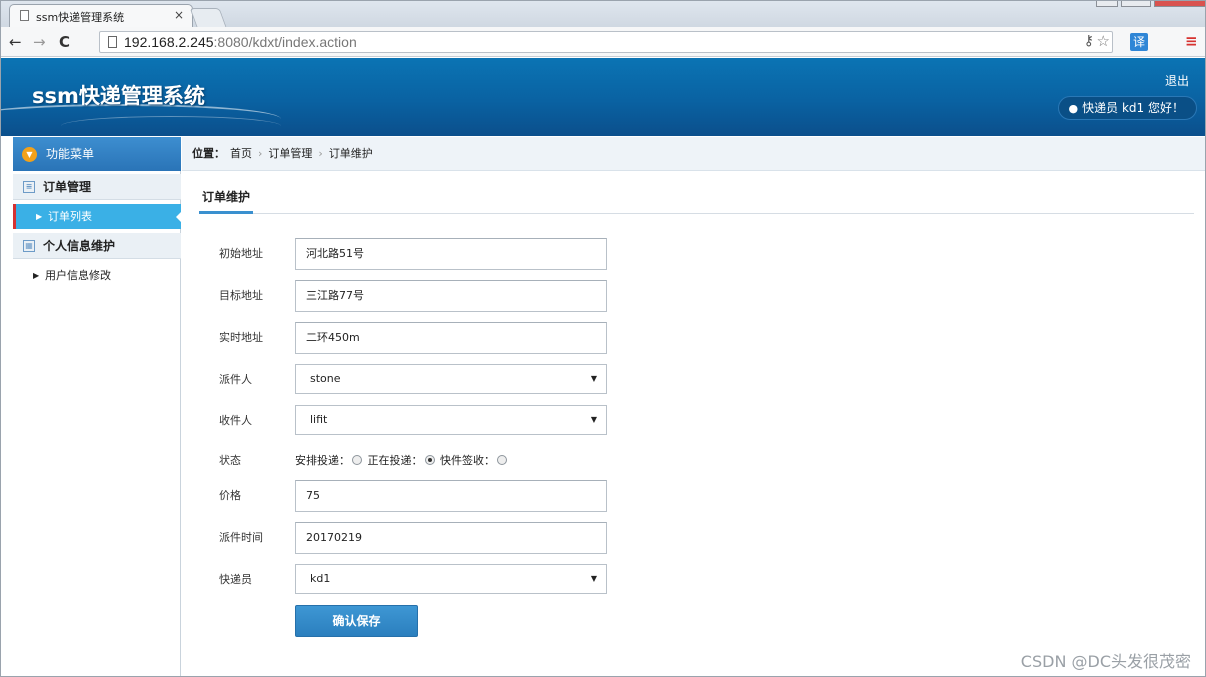 The height and width of the screenshot is (677, 1206). What do you see at coordinates (451, 379) in the screenshot?
I see `sender-select: stone ▼` at bounding box center [451, 379].